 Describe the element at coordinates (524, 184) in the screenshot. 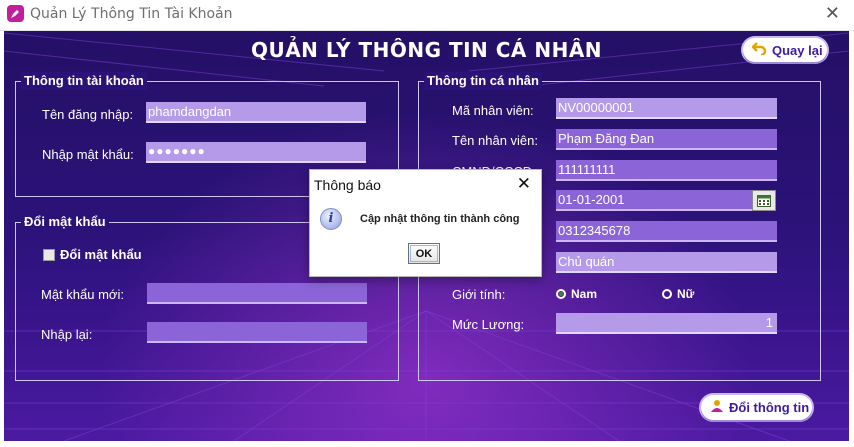

I see `dialog-close-icon: ✕` at that location.